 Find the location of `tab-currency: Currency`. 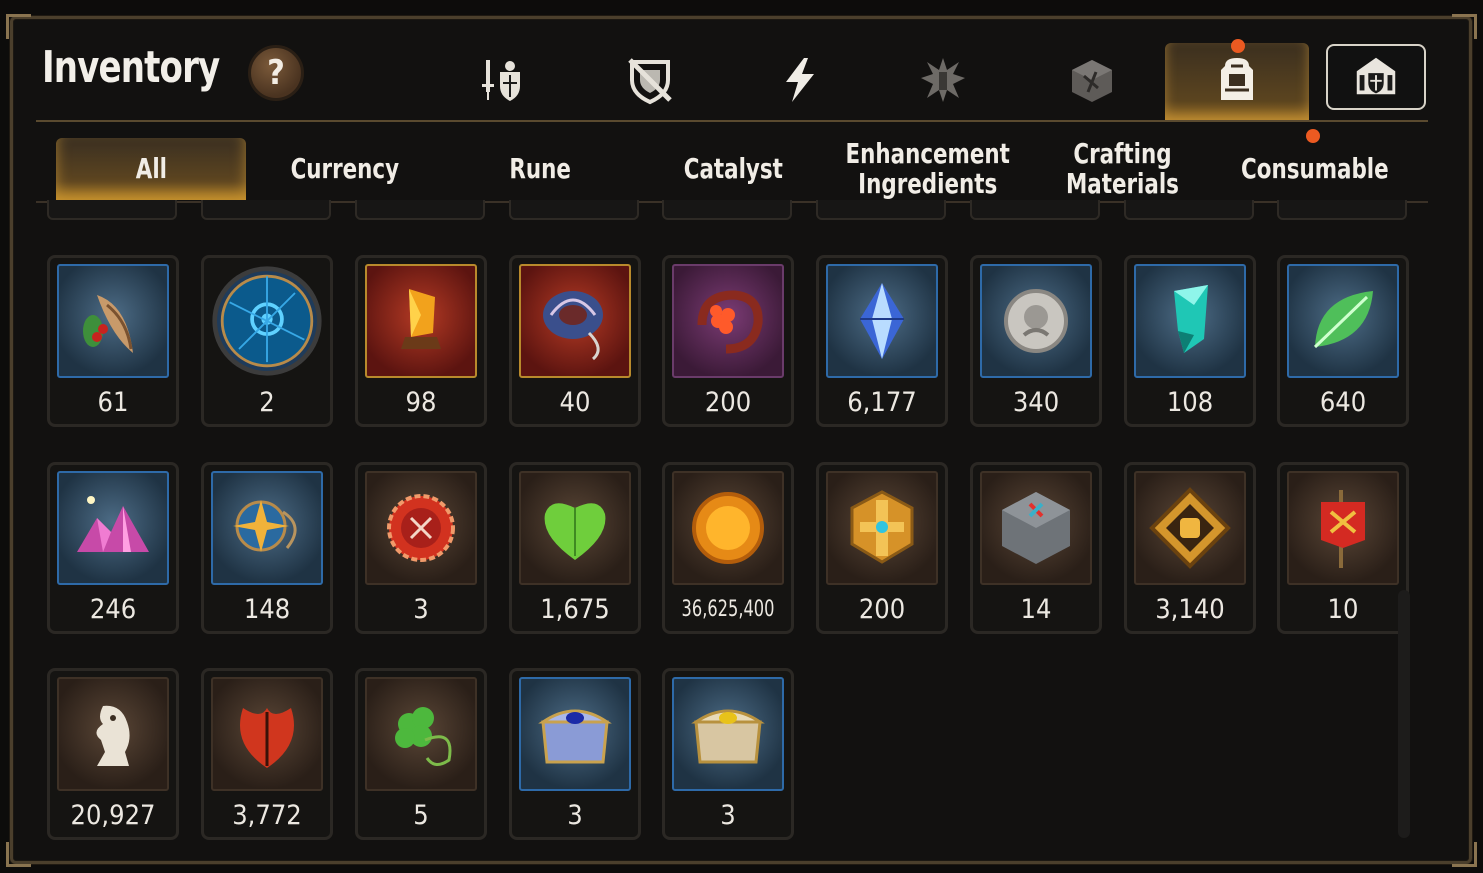

tab-currency: Currency is located at coordinates (345, 169).